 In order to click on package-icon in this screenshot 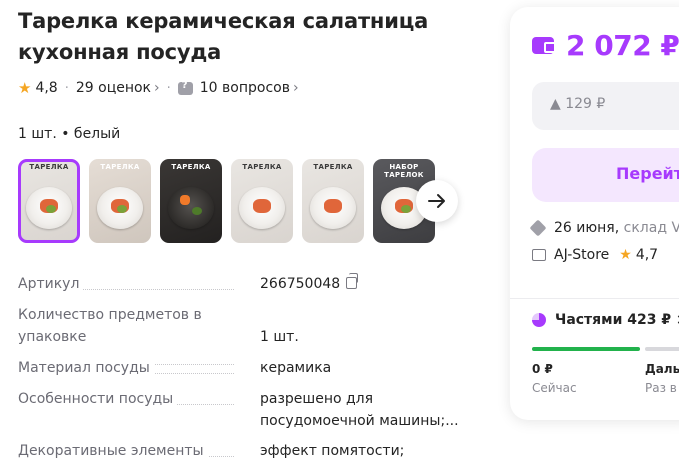, I will do `click(538, 228)`.